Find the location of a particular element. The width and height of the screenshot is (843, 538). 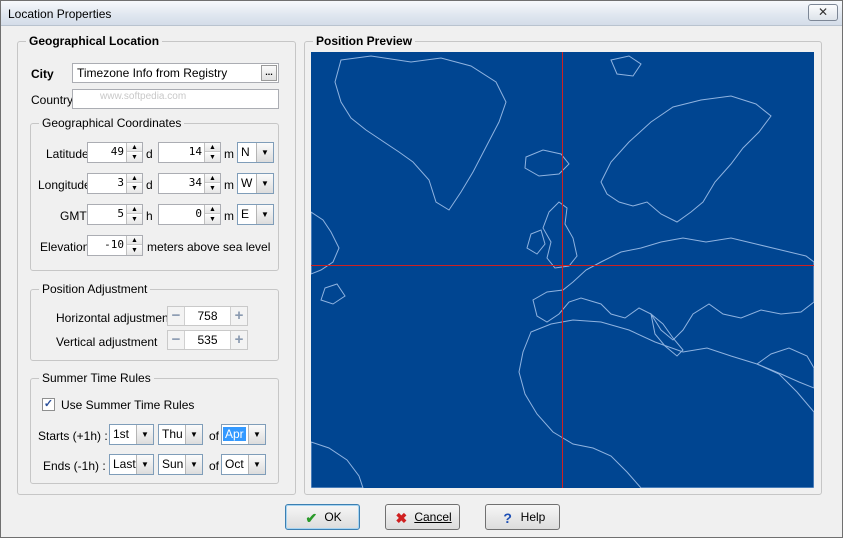

help-button: ? Help is located at coordinates (522, 517).